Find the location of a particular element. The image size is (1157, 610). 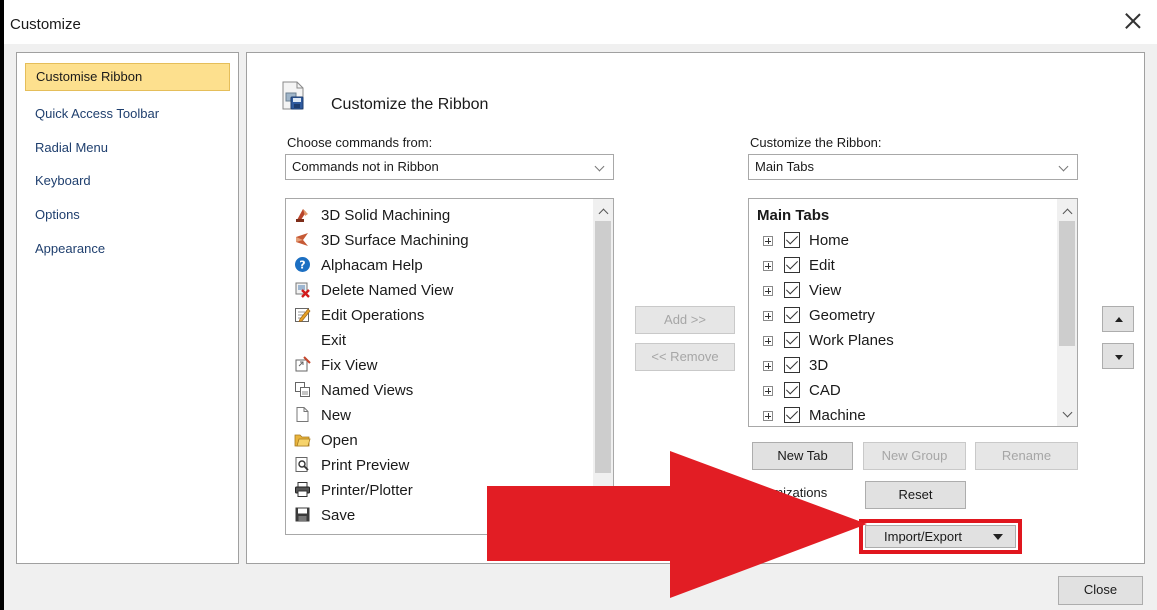

highlight-box: Import/Export is located at coordinates (940, 536).